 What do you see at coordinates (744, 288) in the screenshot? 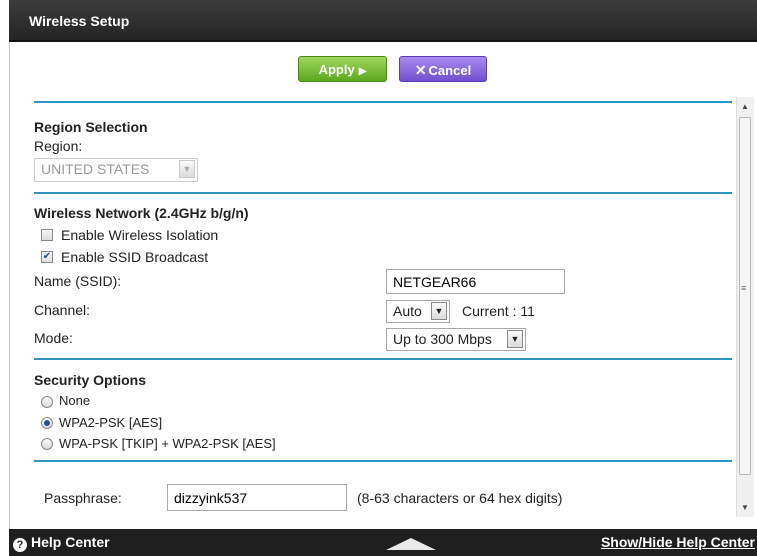
I see `grip-icon: ≡` at bounding box center [744, 288].